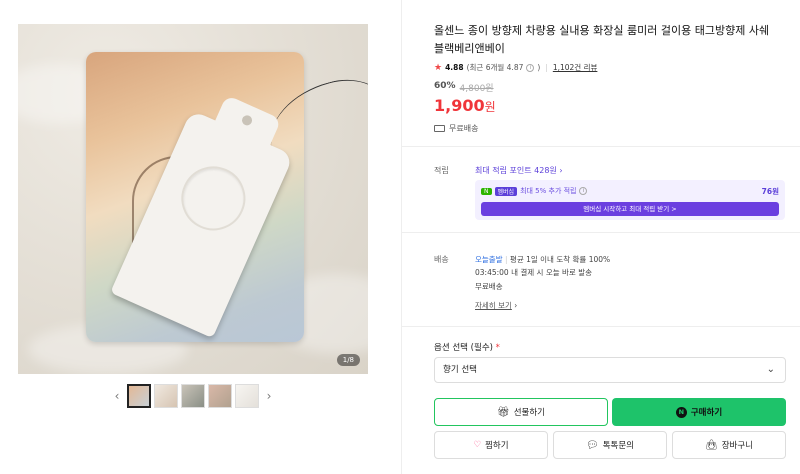  What do you see at coordinates (459, 105) in the screenshot?
I see `sale-price-value: 1,900` at bounding box center [459, 105].